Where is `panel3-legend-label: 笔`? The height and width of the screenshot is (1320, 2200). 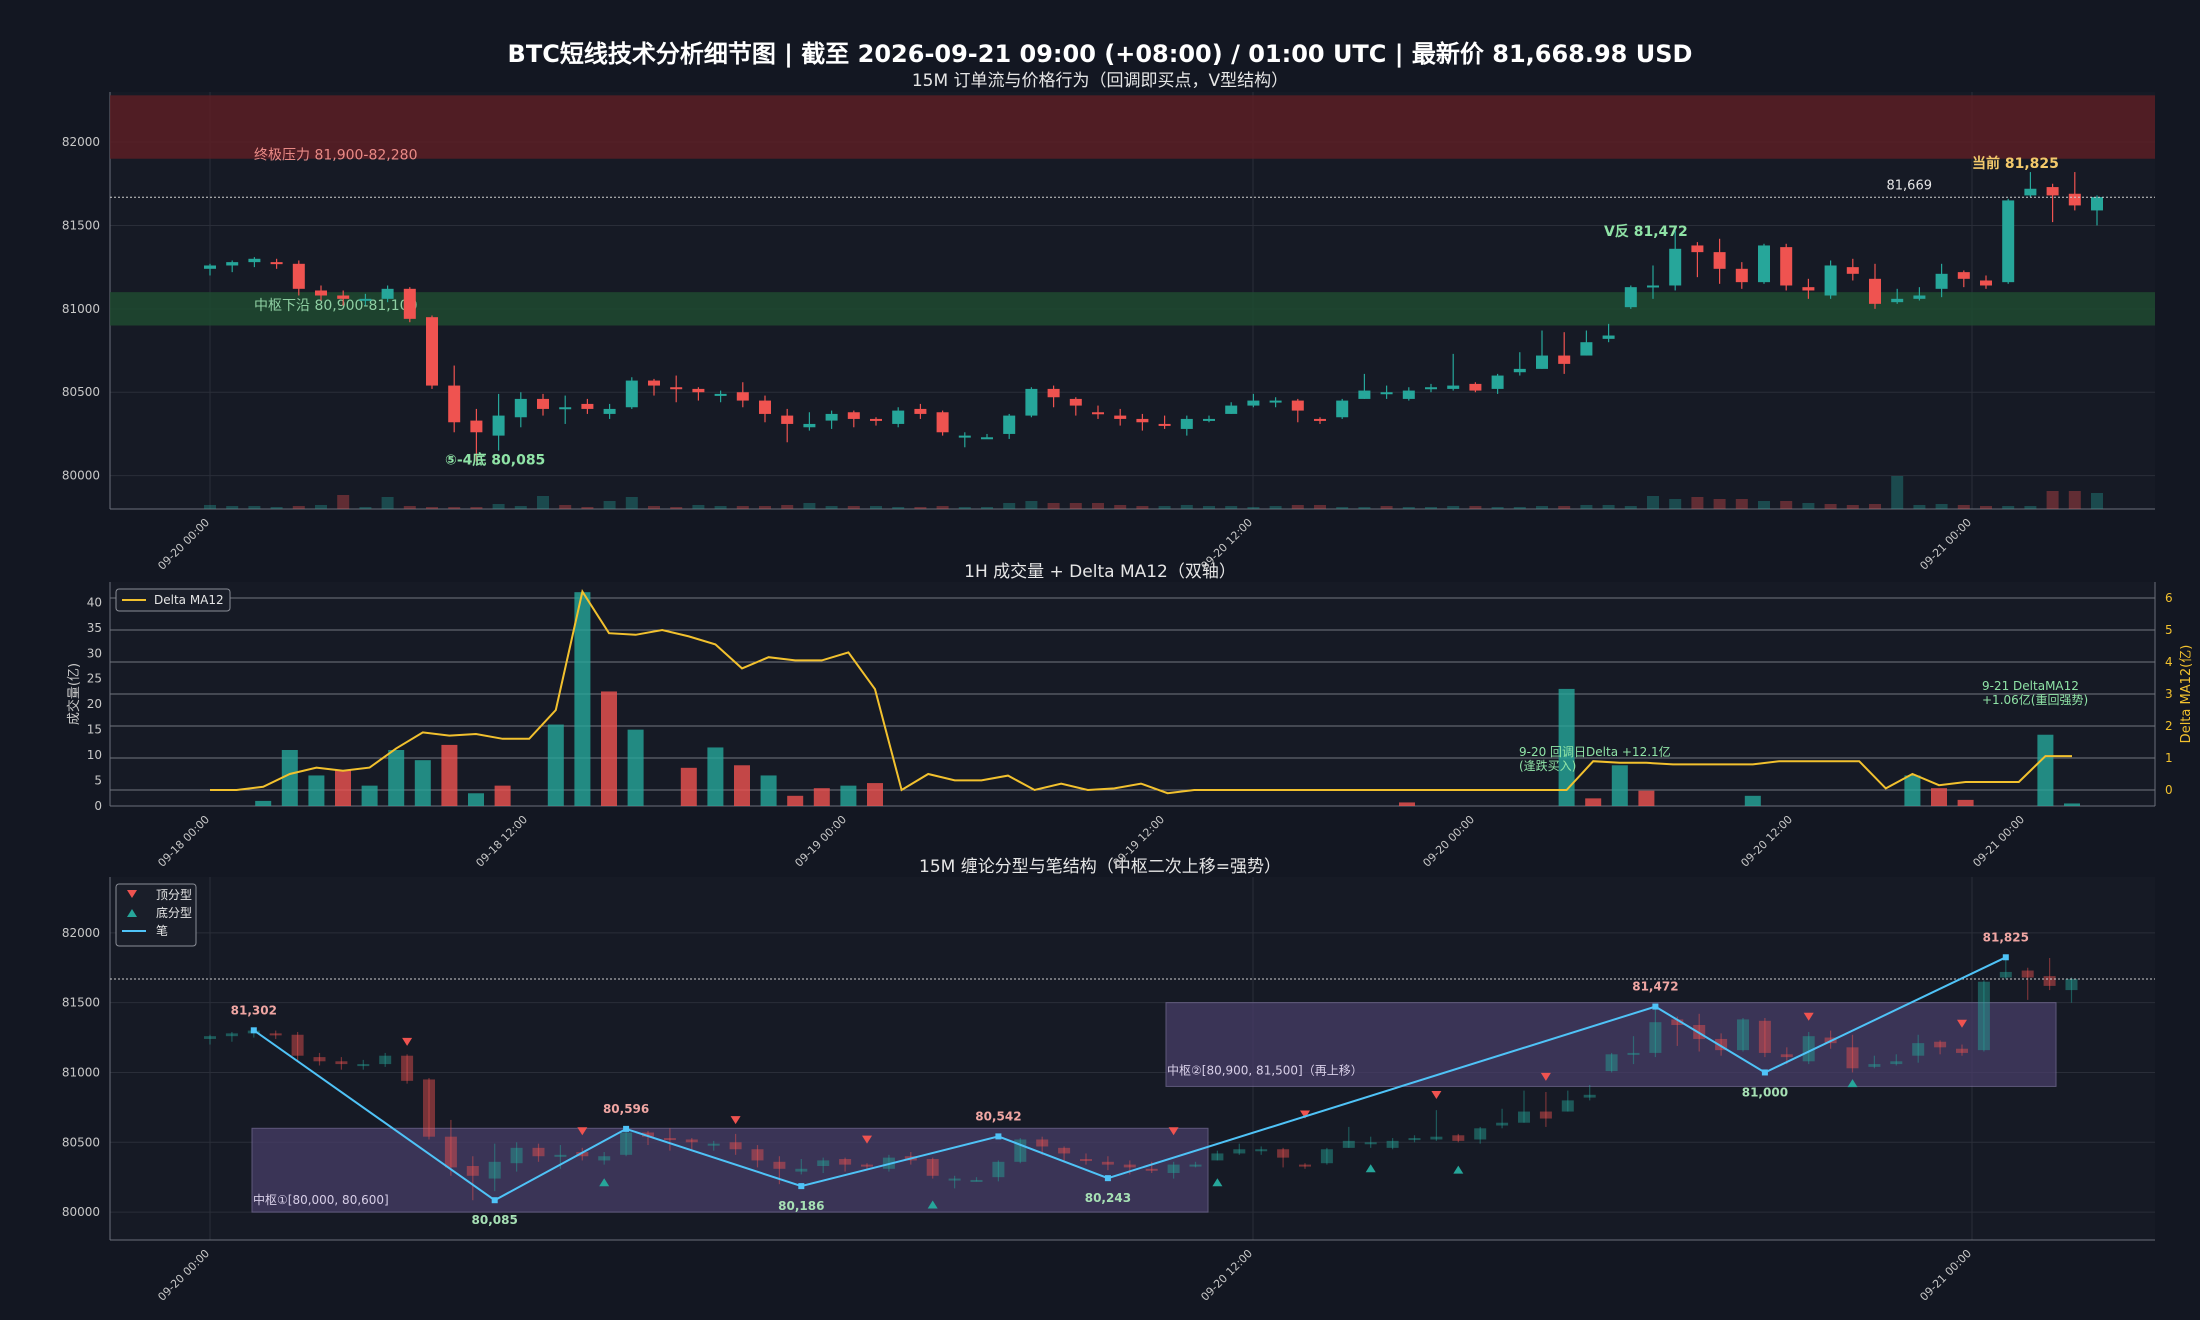
panel3-legend-label: 笔 is located at coordinates (162, 930).